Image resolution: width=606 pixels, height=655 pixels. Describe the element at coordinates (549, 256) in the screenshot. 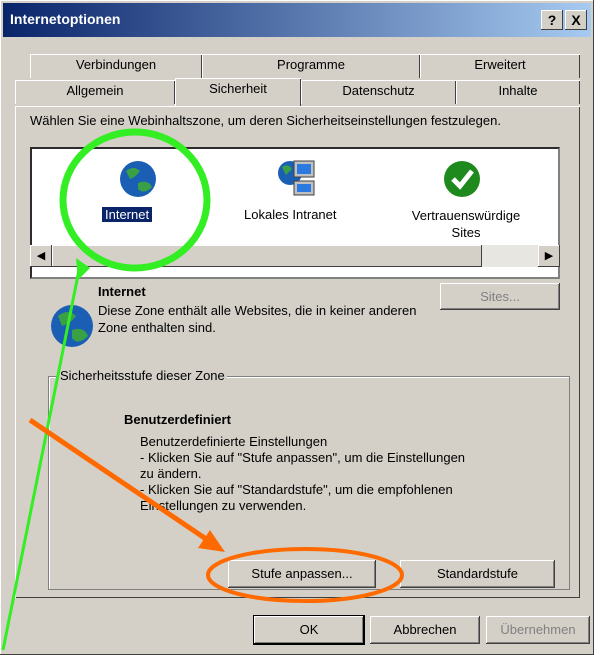

I see `scroll-right-icon: ▶` at that location.